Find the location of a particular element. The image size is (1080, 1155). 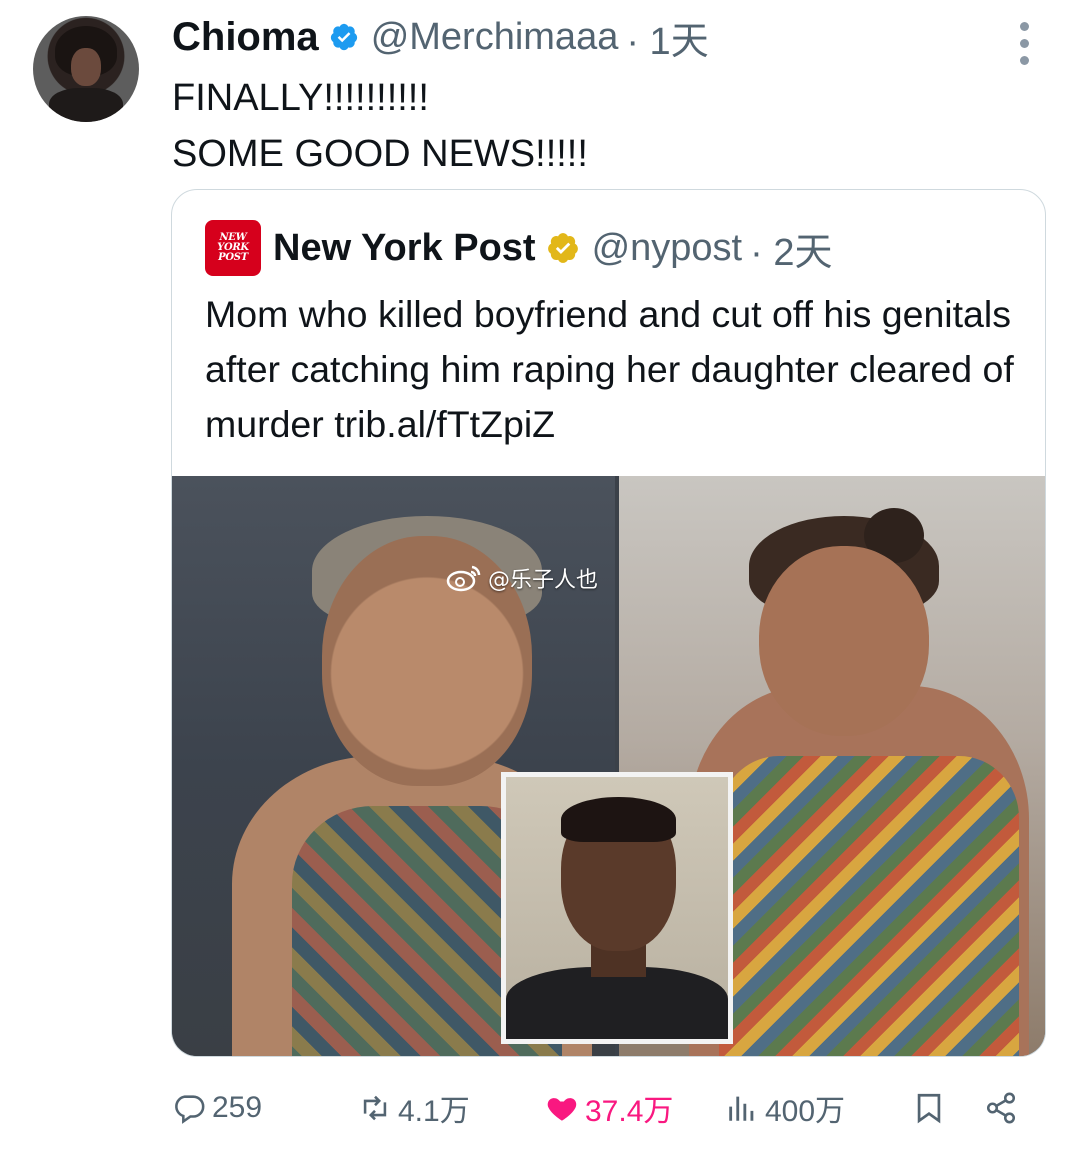

tweet-header: Chioma @Merchimaaa · 1天 is located at coordinates (440, 37).